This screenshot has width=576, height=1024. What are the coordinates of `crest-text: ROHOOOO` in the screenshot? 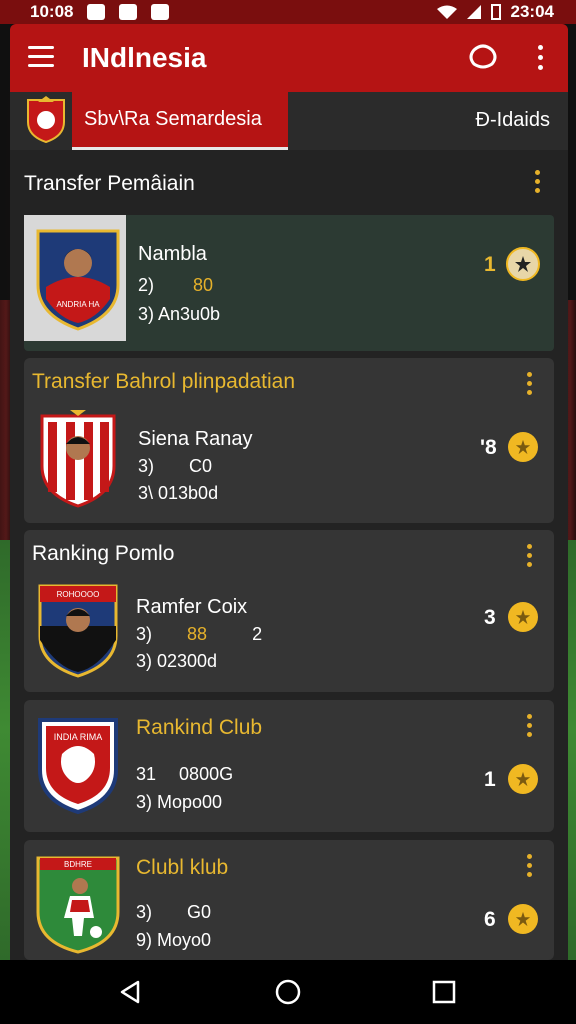 It's located at (78, 594).